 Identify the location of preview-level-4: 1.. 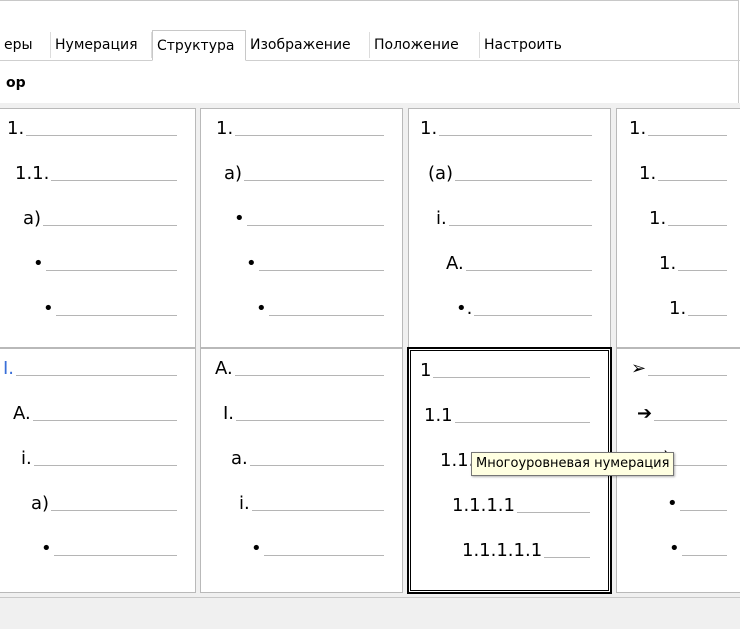
(693, 265).